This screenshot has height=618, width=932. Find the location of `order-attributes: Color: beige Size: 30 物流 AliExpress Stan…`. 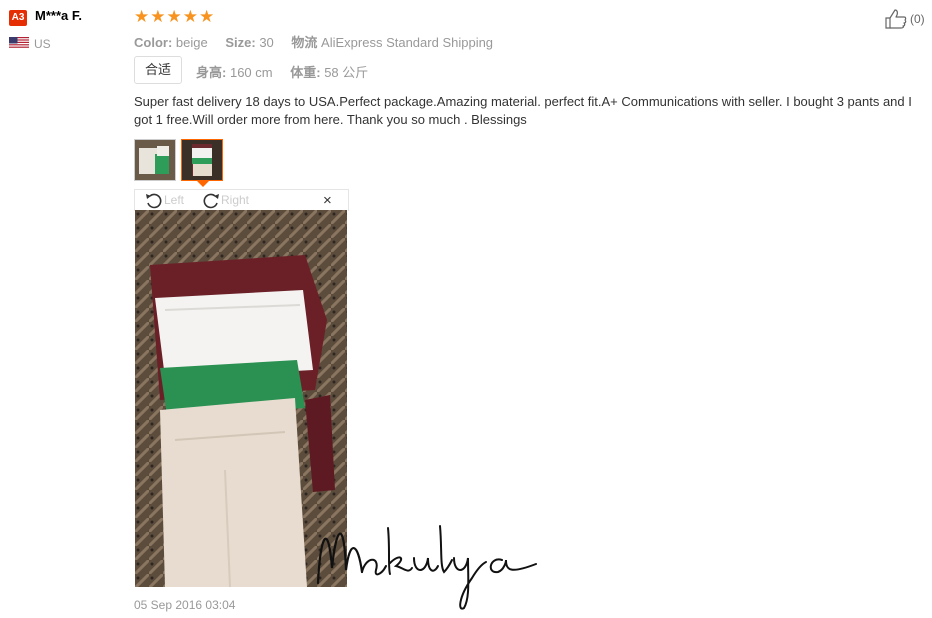

order-attributes: Color: beige Size: 30 物流 AliExpress Stan… is located at coordinates (320, 41).